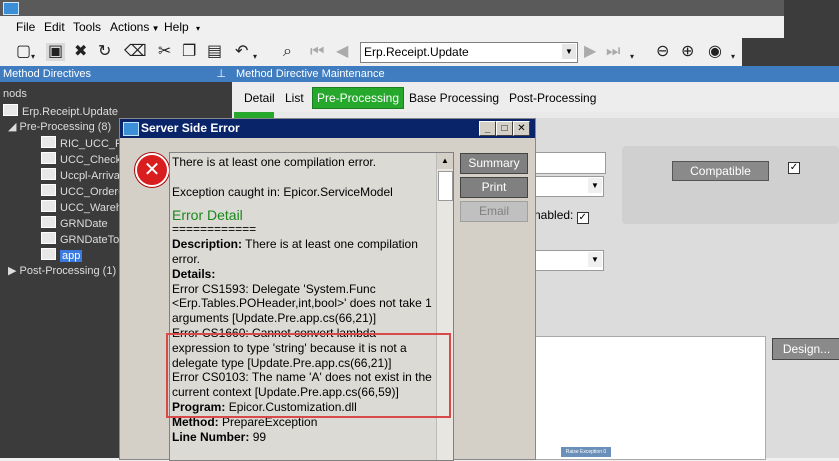 This screenshot has width=839, height=461. I want to click on tab-list: List, so click(294, 98).